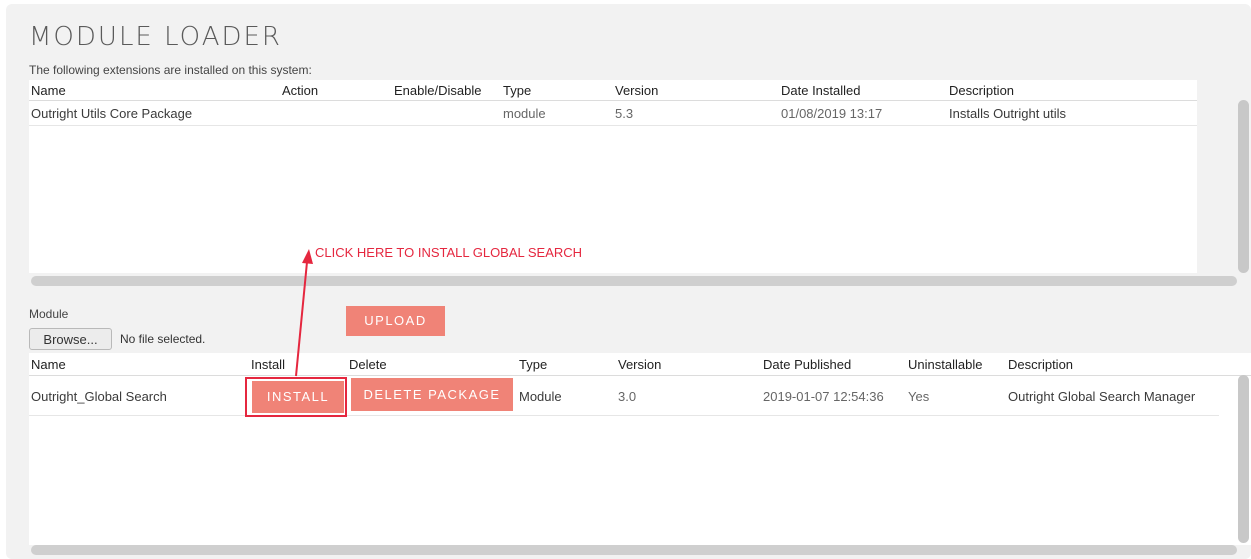 This screenshot has width=1251, height=559. What do you see at coordinates (99, 396) in the screenshot?
I see `package-name: Outright_Global Search` at bounding box center [99, 396].